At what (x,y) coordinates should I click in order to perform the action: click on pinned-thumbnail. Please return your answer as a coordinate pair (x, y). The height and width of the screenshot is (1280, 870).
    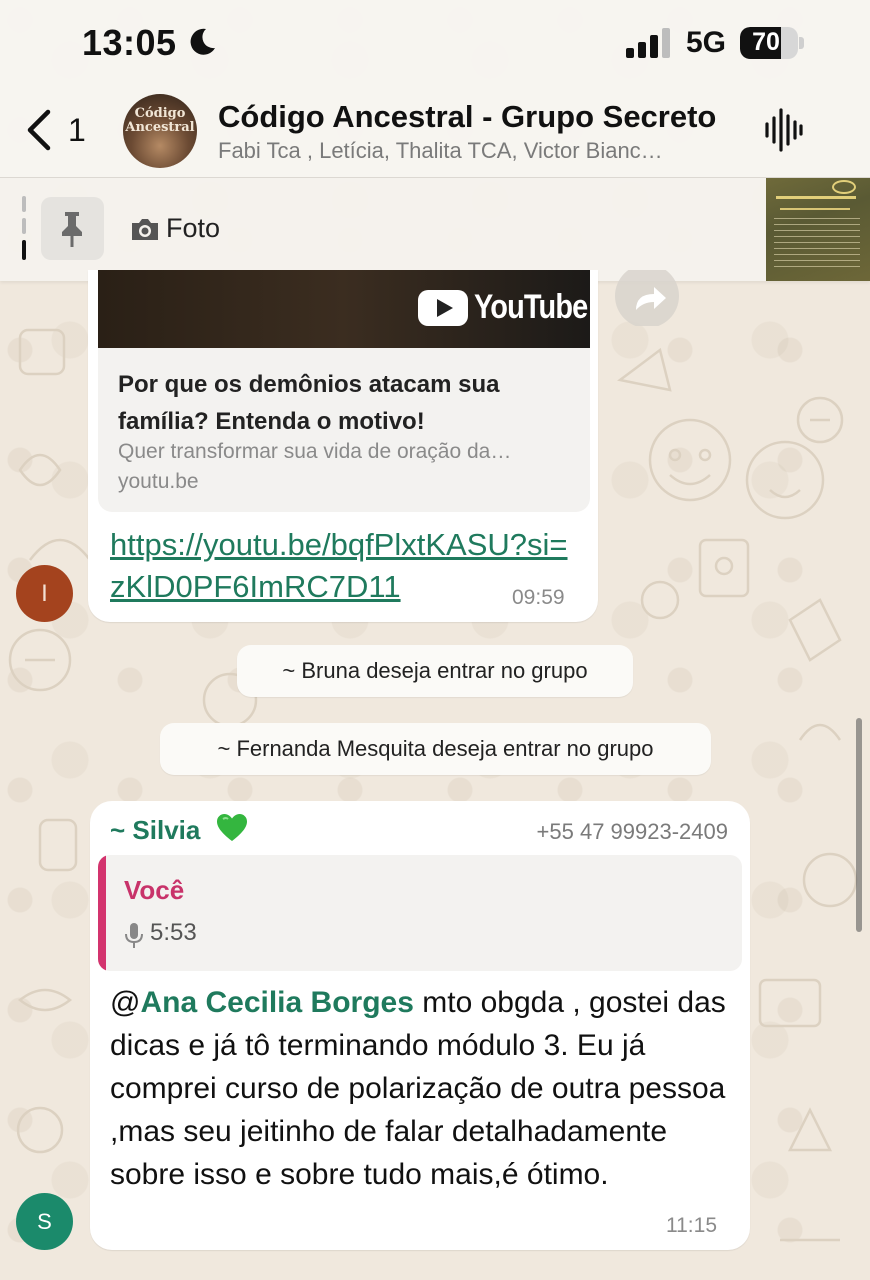
    Looking at the image, I should click on (818, 229).